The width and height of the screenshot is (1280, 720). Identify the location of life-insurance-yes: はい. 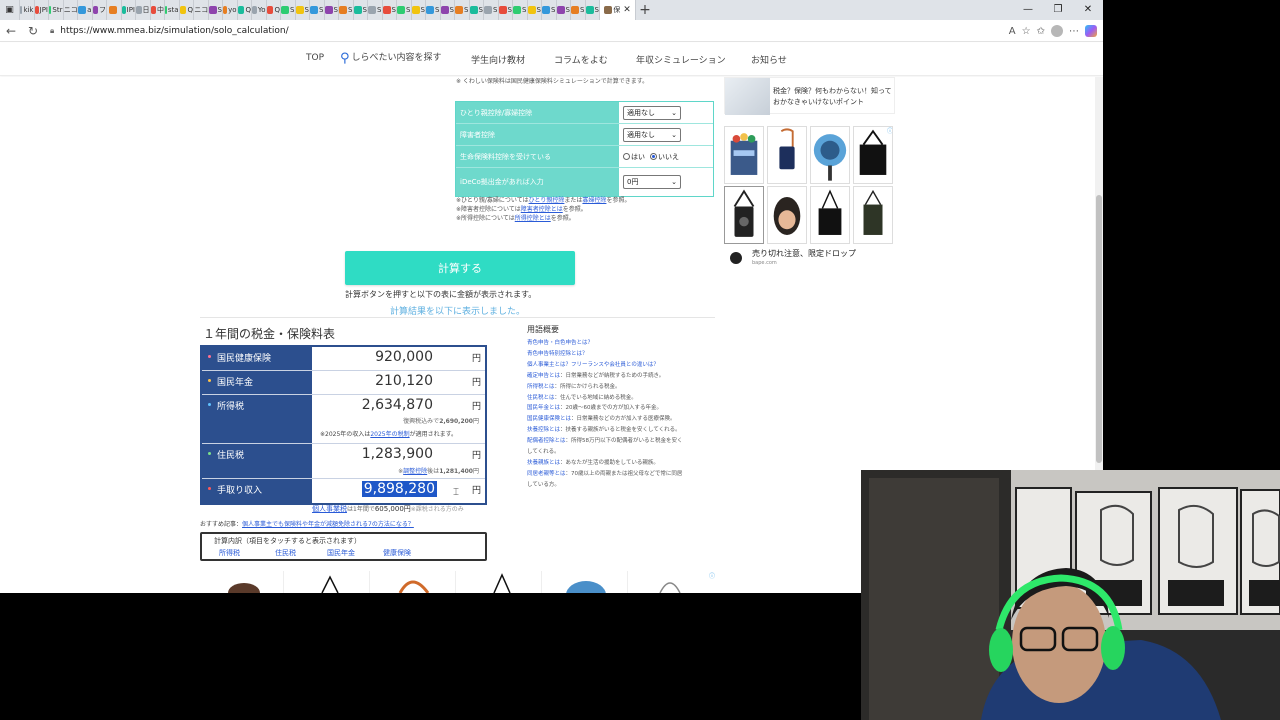
(634, 157).